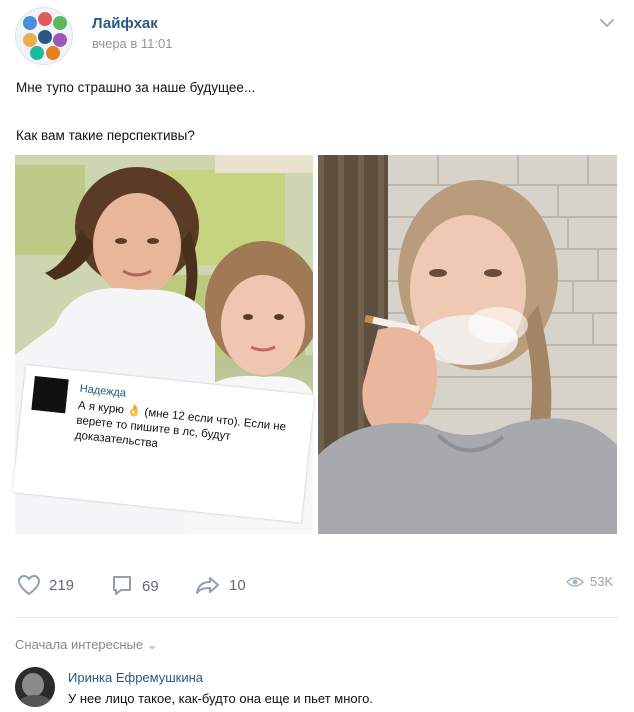 This screenshot has width=634, height=712. I want to click on group-name-link: Лайфхак, so click(125, 23).